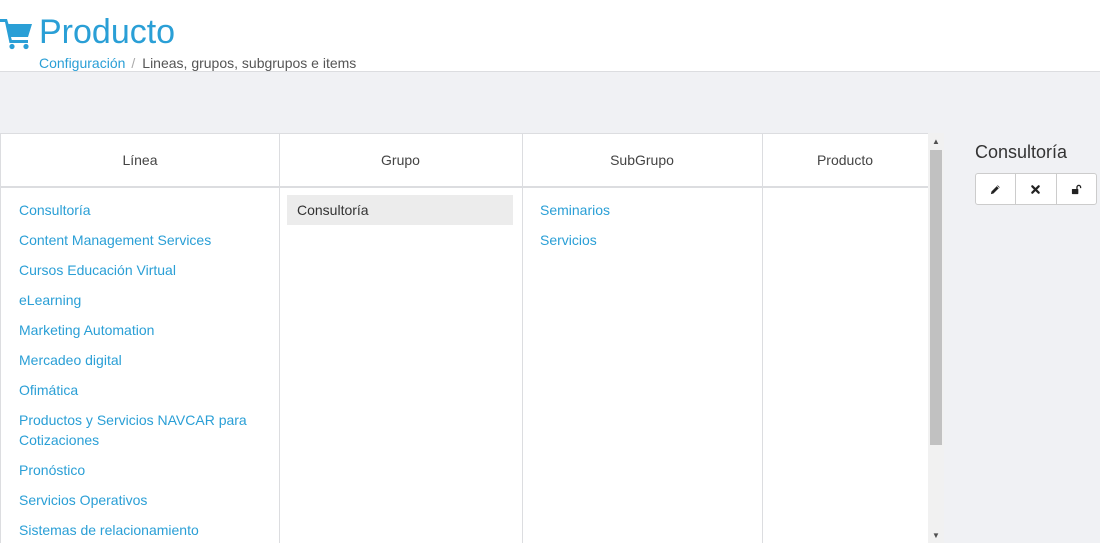  Describe the element at coordinates (55, 210) in the screenshot. I see `linea-item: Consultoría` at that location.